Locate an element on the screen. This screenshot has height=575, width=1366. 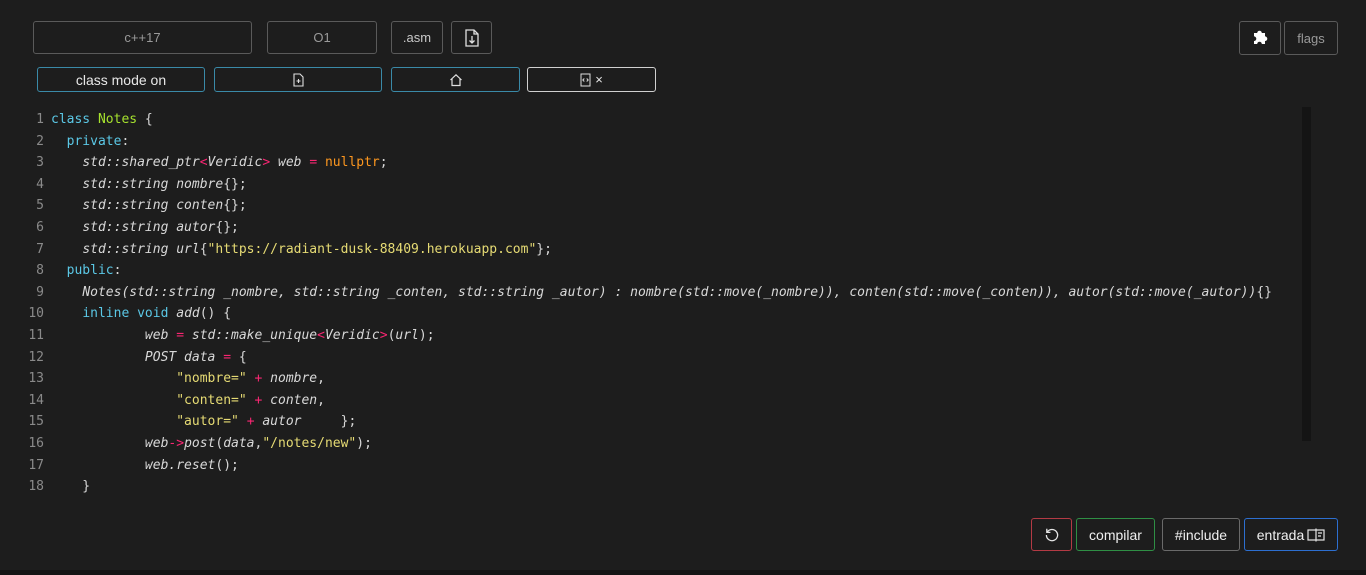
code-text: web->post(data,"/notes/new"); is located at coordinates (211, 443).